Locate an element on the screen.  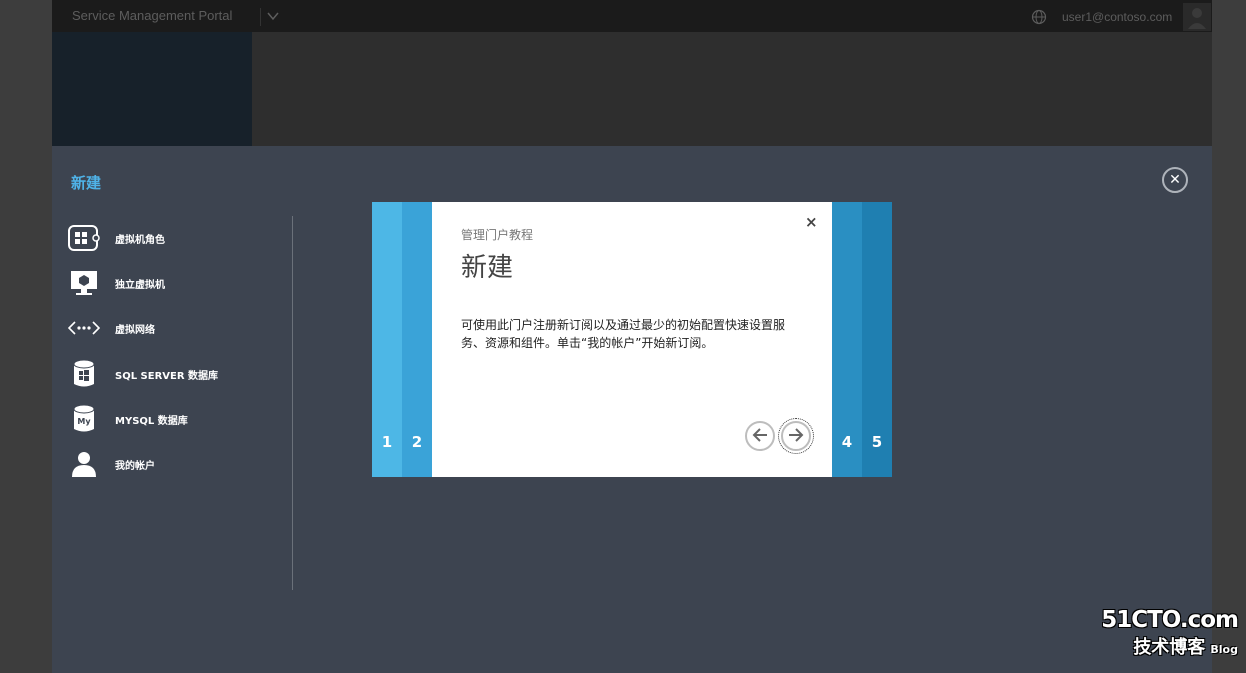
chevron-down-icon is located at coordinates (273, 15).